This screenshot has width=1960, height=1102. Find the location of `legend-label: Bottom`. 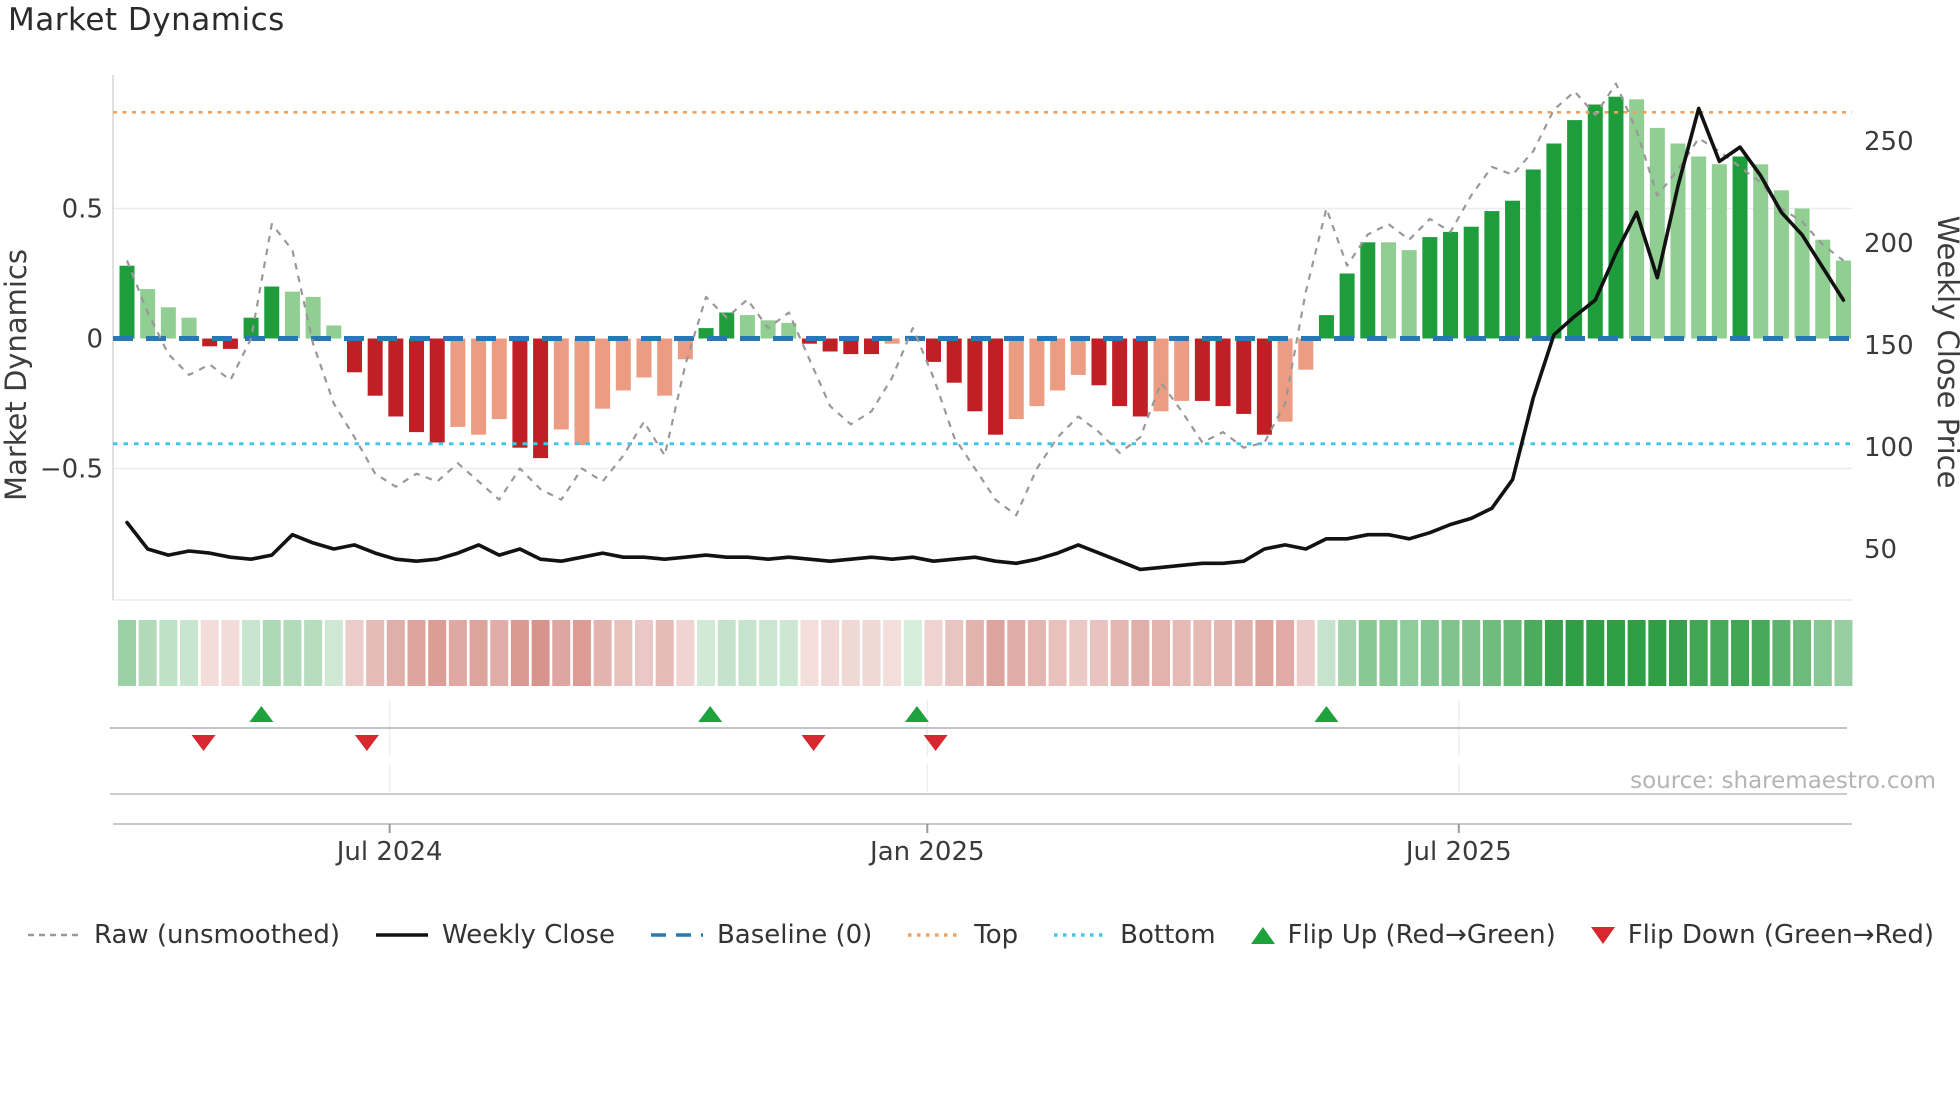

legend-label: Bottom is located at coordinates (1168, 935).